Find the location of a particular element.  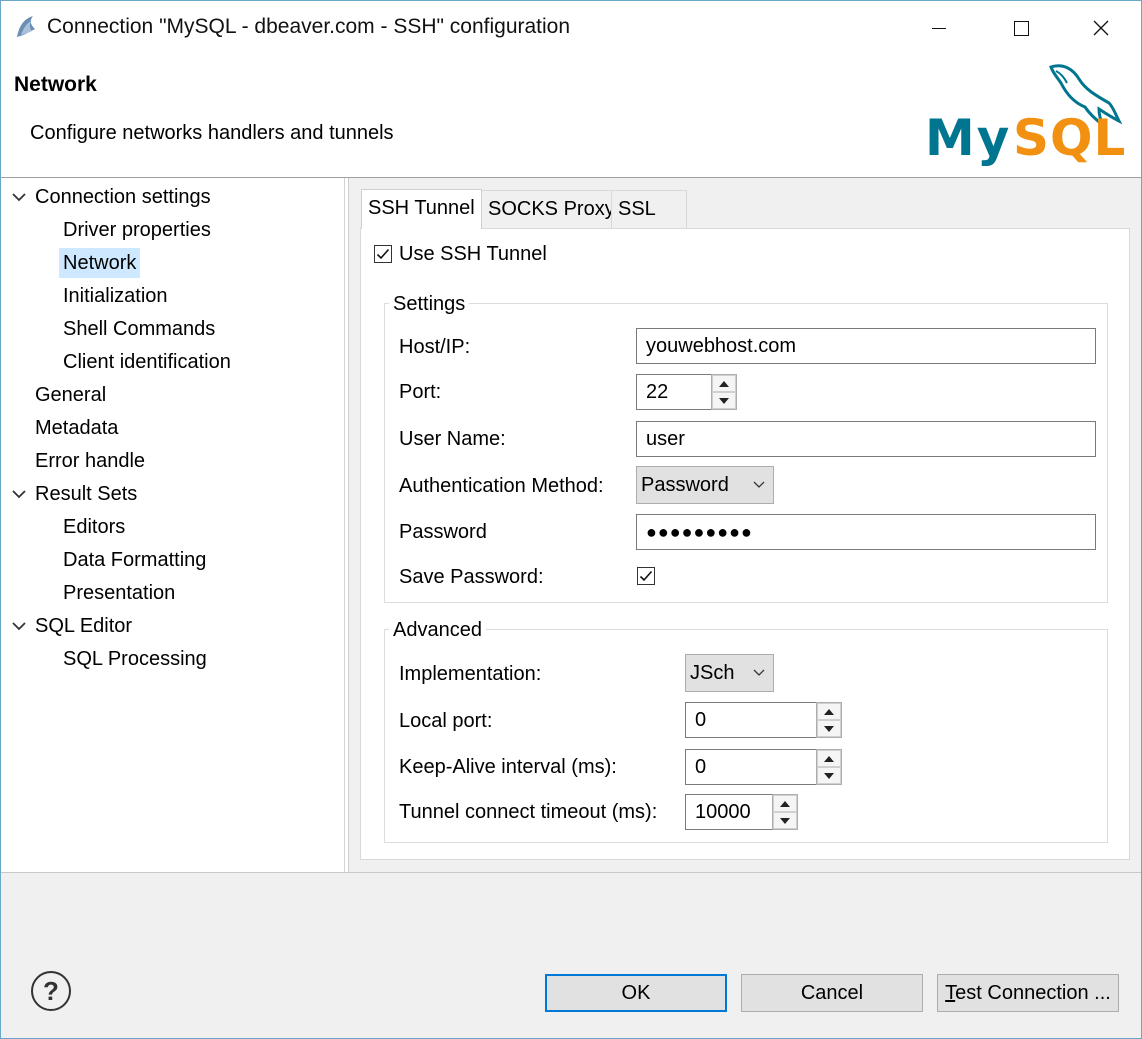

dbeaver-app-icon is located at coordinates (26, 26).